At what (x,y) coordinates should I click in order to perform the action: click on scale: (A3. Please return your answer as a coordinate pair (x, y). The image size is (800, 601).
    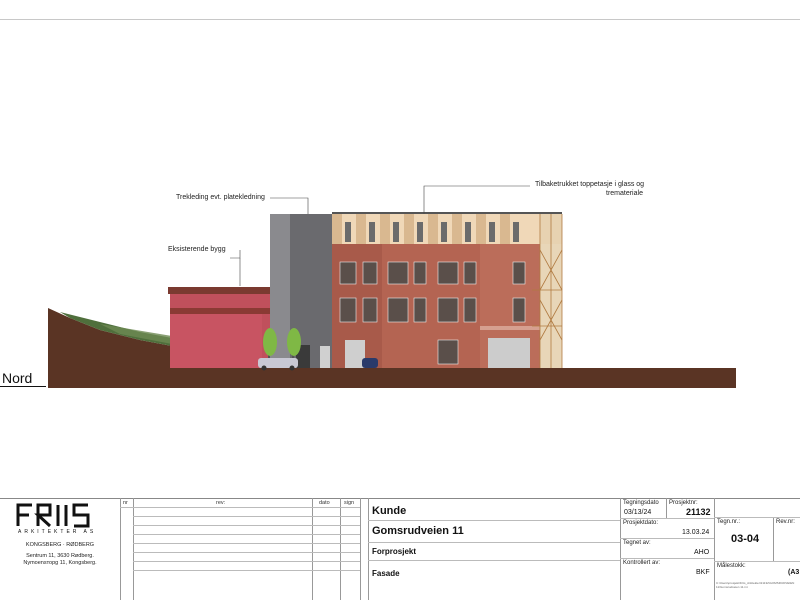
    Looking at the image, I should click on (794, 572).